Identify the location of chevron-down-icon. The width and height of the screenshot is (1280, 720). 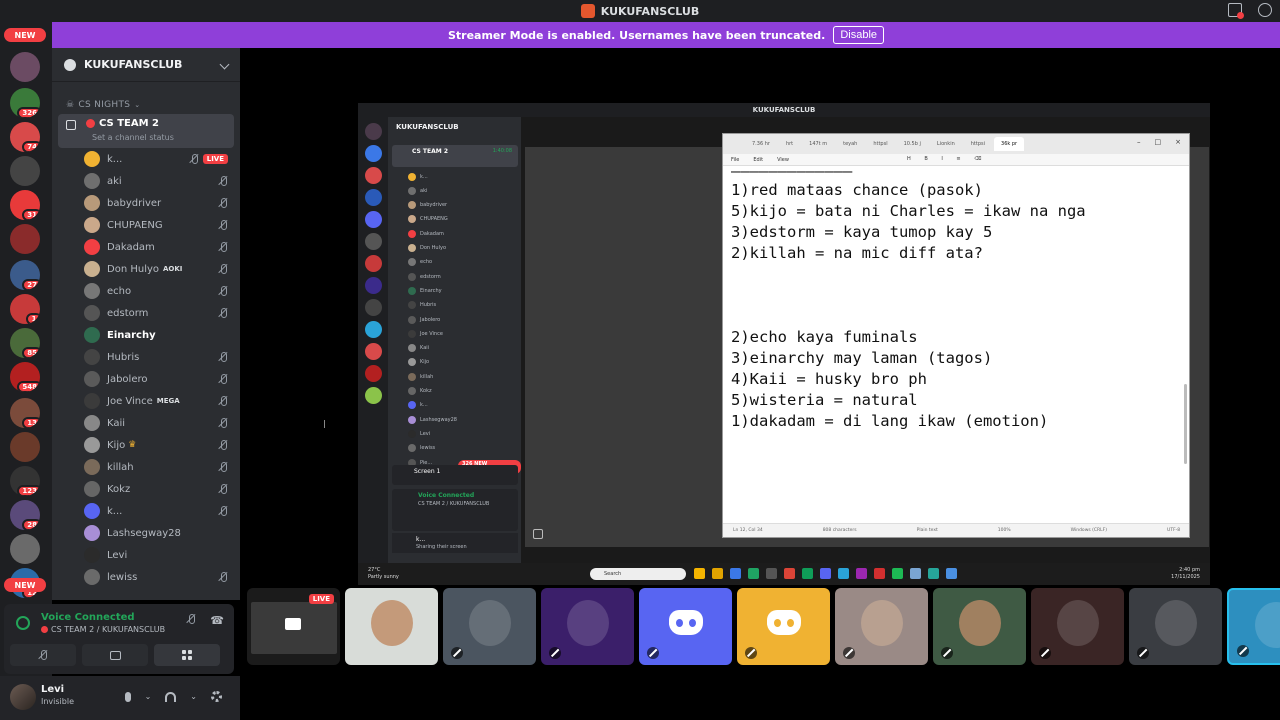
(224, 64).